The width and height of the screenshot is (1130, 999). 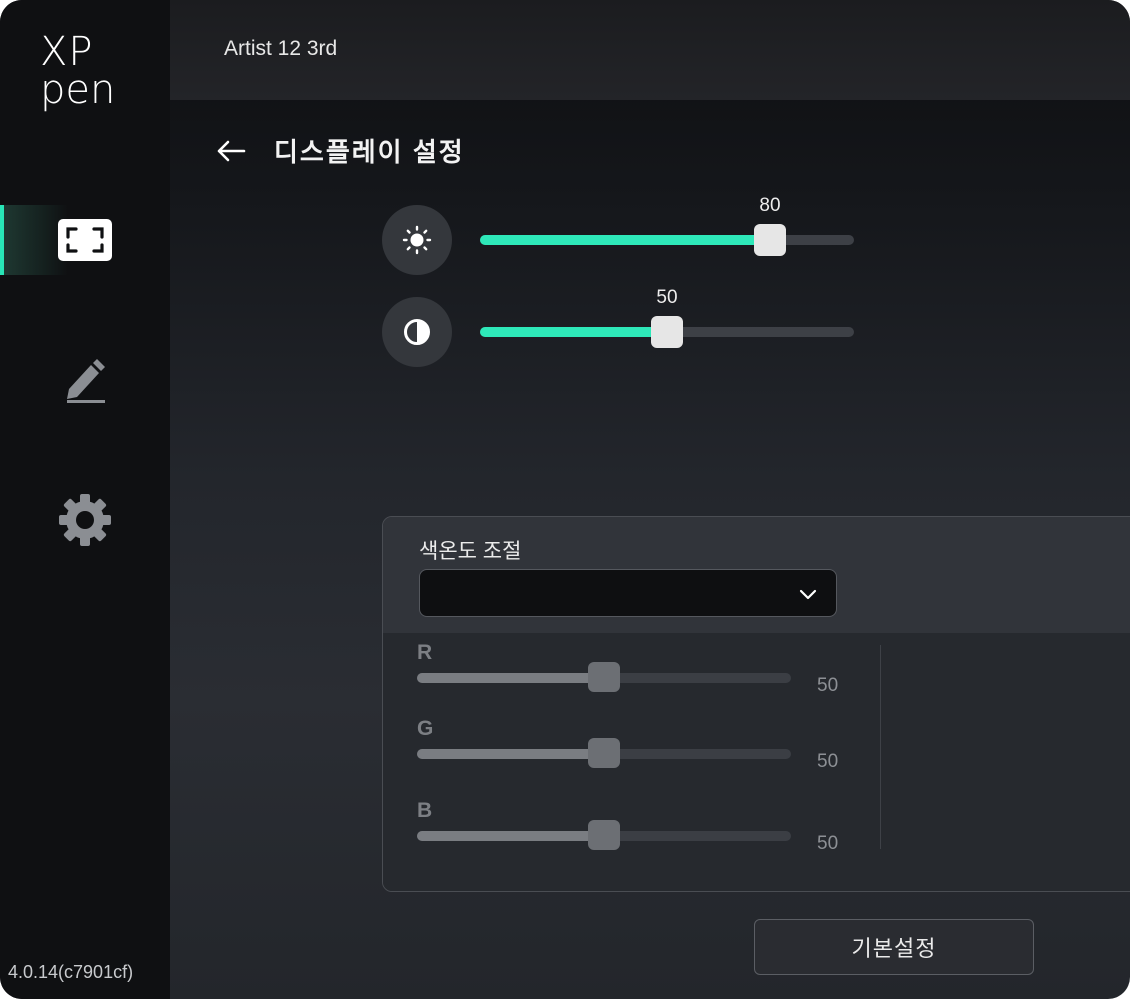 What do you see at coordinates (828, 685) in the screenshot?
I see `red-value: 50` at bounding box center [828, 685].